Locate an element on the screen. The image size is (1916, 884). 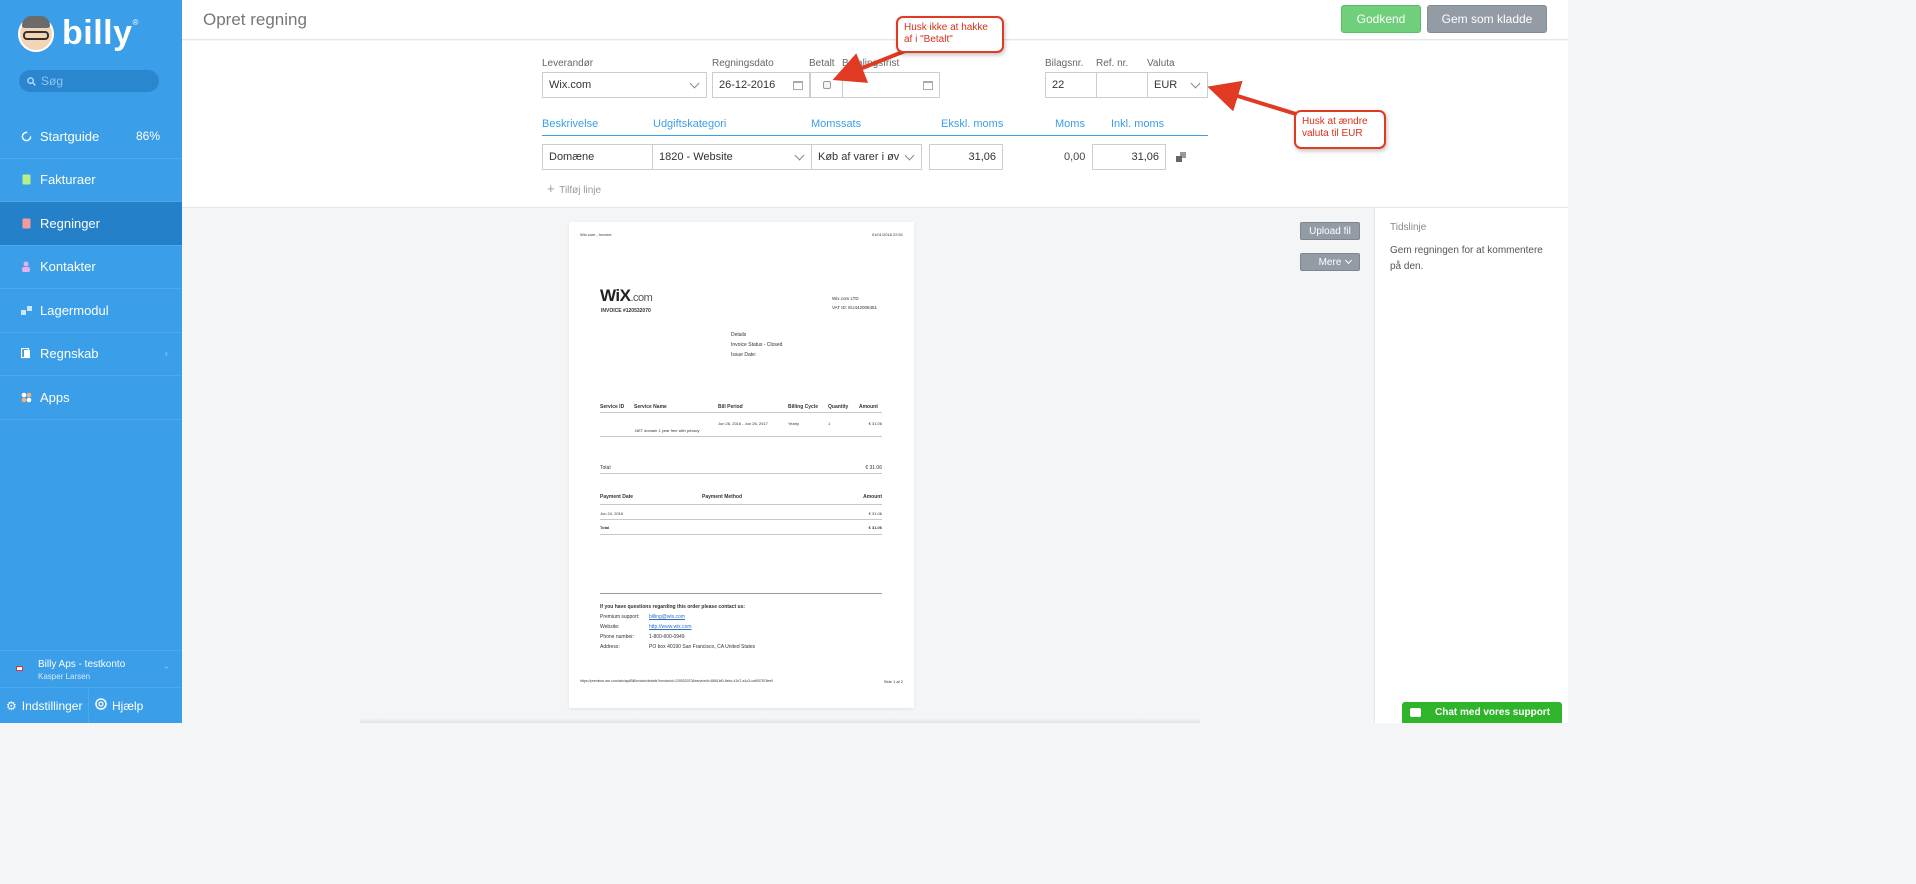
wix-logo: WiX.com is located at coordinates (626, 295).